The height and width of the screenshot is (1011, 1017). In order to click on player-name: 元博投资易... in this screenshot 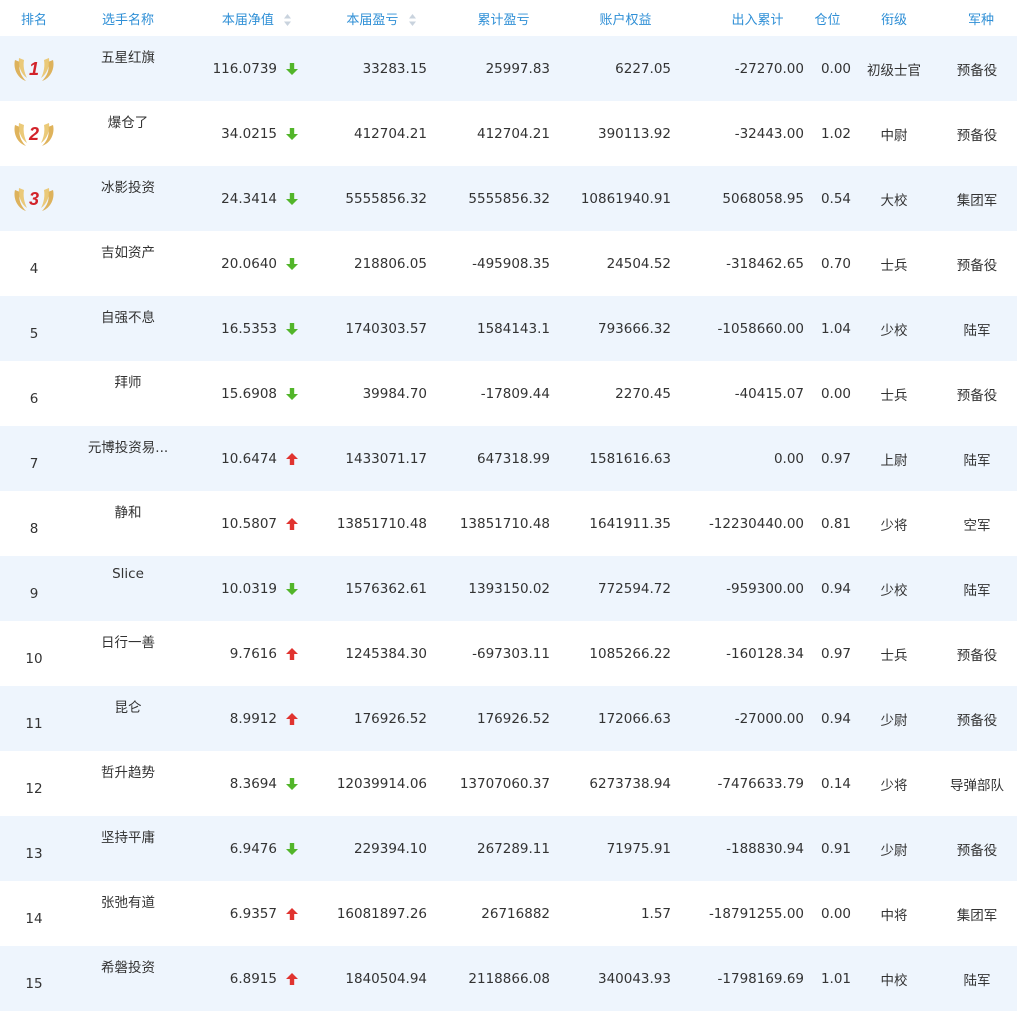, I will do `click(128, 446)`.